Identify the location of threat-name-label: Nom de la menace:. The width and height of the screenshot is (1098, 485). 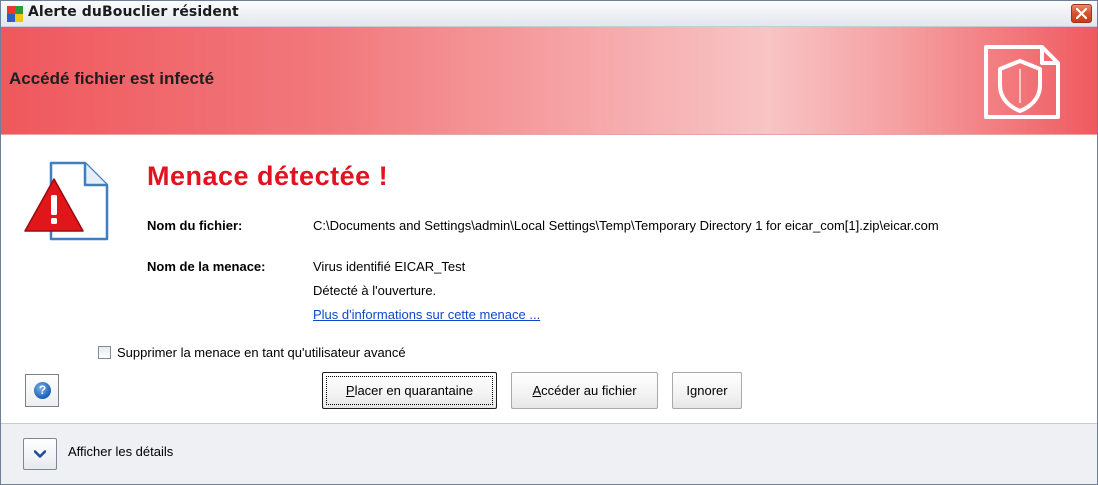
(206, 266).